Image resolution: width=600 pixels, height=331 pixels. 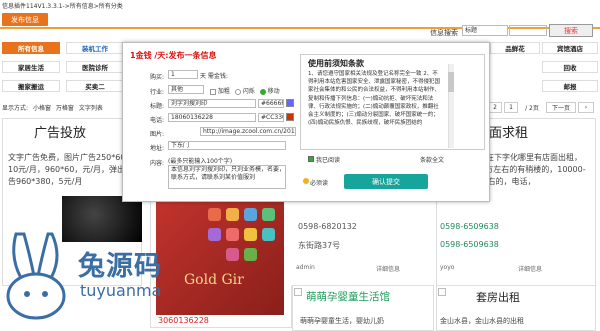 I want to click on cat-home: 家居生活, so click(x=31, y=67).